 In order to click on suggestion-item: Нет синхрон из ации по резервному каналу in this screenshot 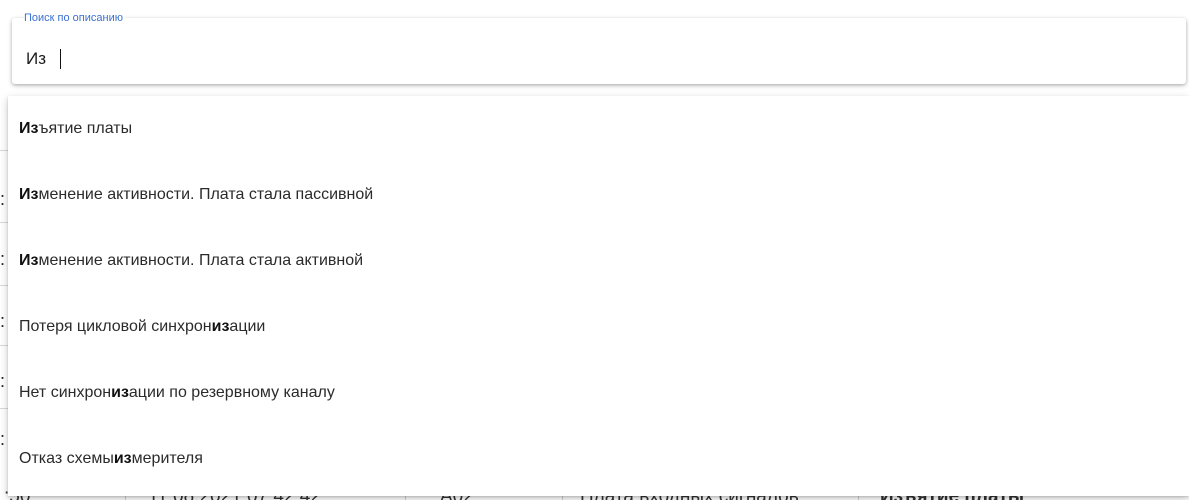, I will do `click(598, 393)`.